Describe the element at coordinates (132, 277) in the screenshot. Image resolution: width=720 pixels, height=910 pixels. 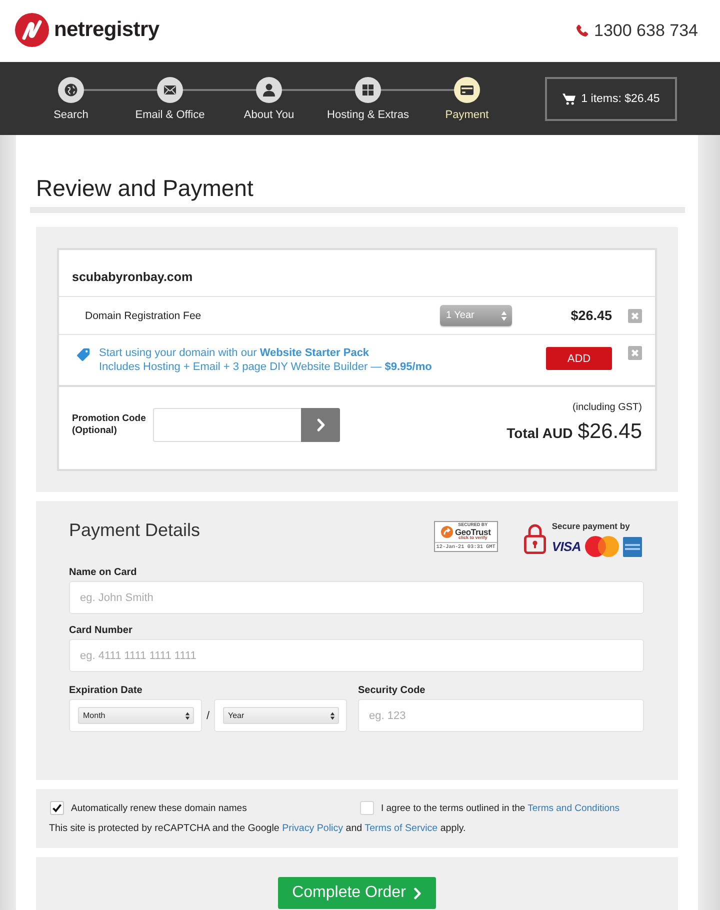
I see `domain-name: scubabyronbay.com` at that location.